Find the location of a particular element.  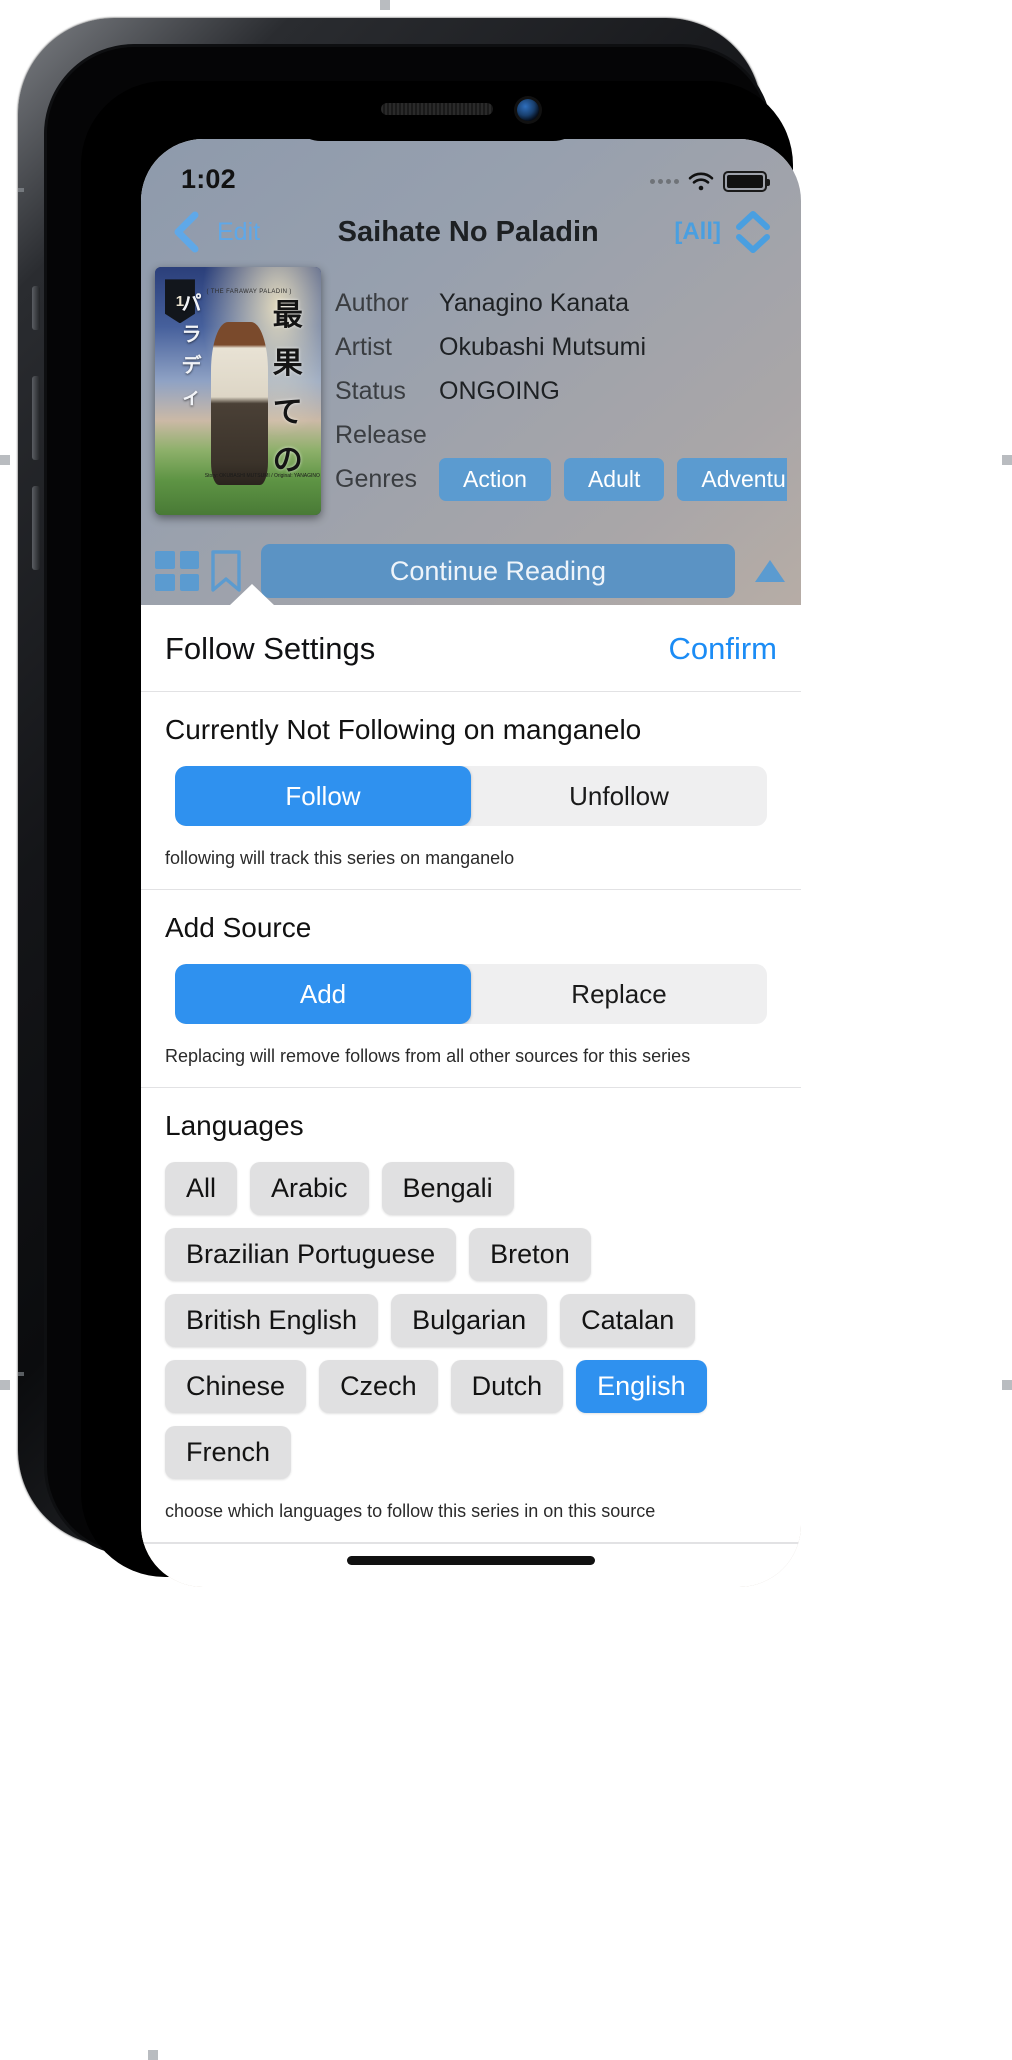

follow-segmented-control: Follow Unfollow is located at coordinates (471, 796).